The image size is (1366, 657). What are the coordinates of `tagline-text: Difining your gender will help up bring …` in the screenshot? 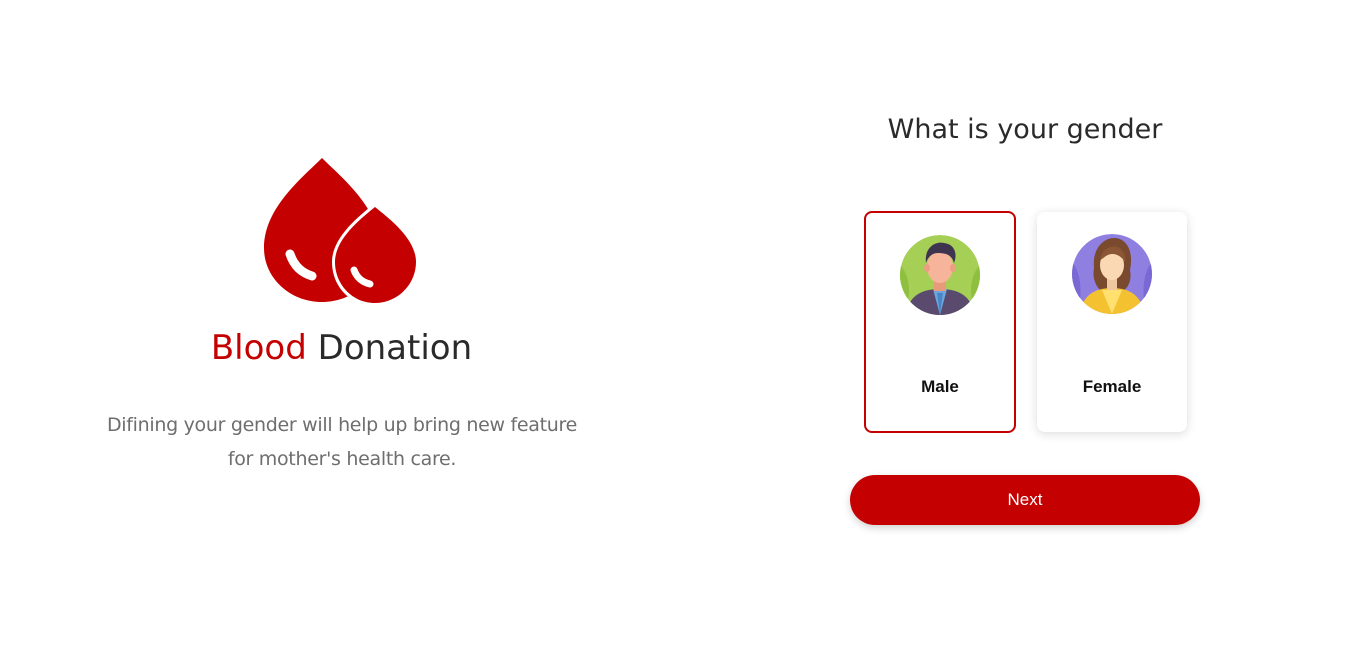 It's located at (342, 442).